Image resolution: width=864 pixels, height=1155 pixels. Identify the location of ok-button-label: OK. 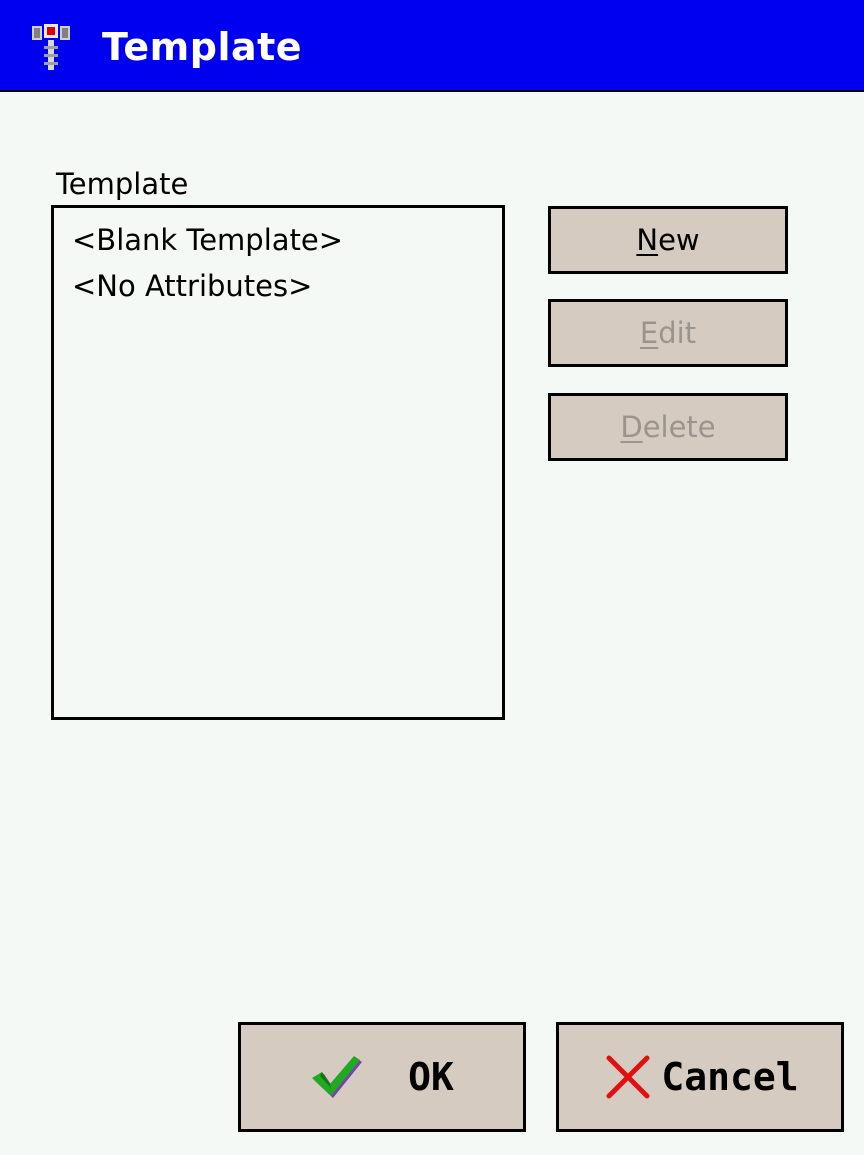
(431, 1077).